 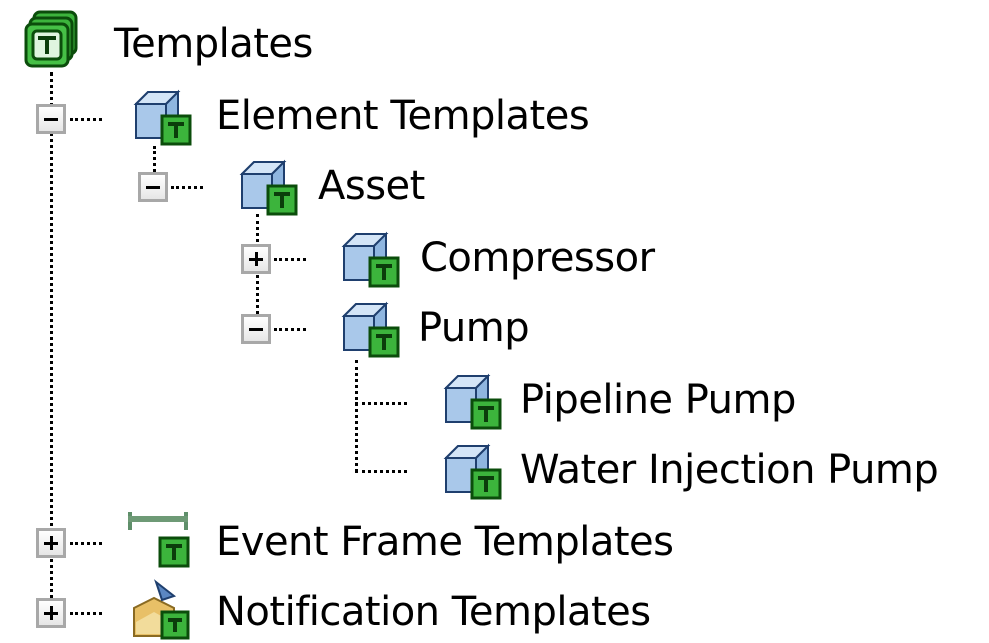 What do you see at coordinates (537, 258) in the screenshot?
I see `tree-label-compressor: Compressor` at bounding box center [537, 258].